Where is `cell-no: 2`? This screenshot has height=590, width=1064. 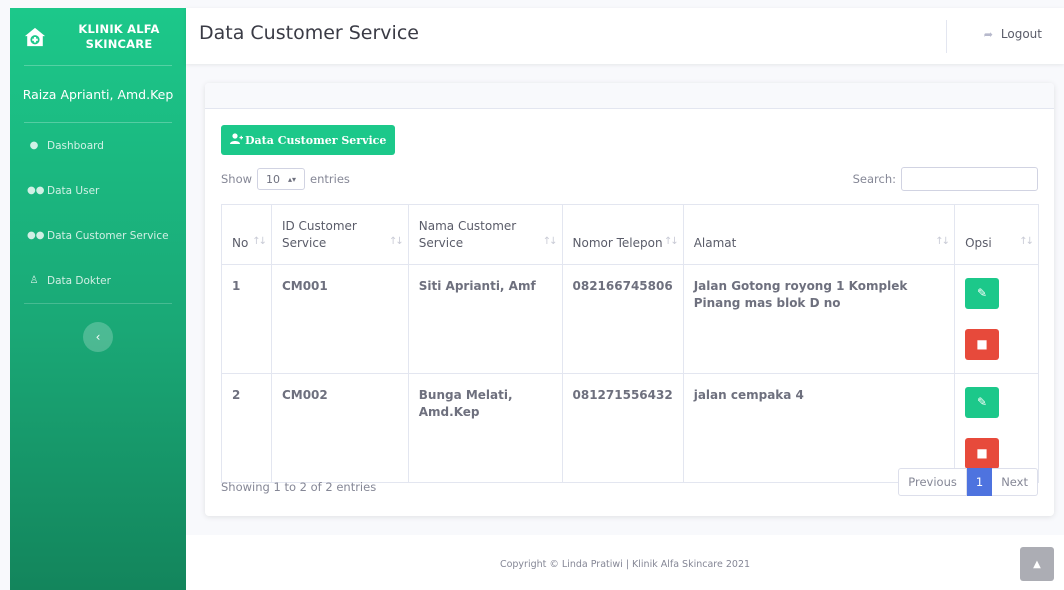
cell-no: 2 is located at coordinates (246, 428).